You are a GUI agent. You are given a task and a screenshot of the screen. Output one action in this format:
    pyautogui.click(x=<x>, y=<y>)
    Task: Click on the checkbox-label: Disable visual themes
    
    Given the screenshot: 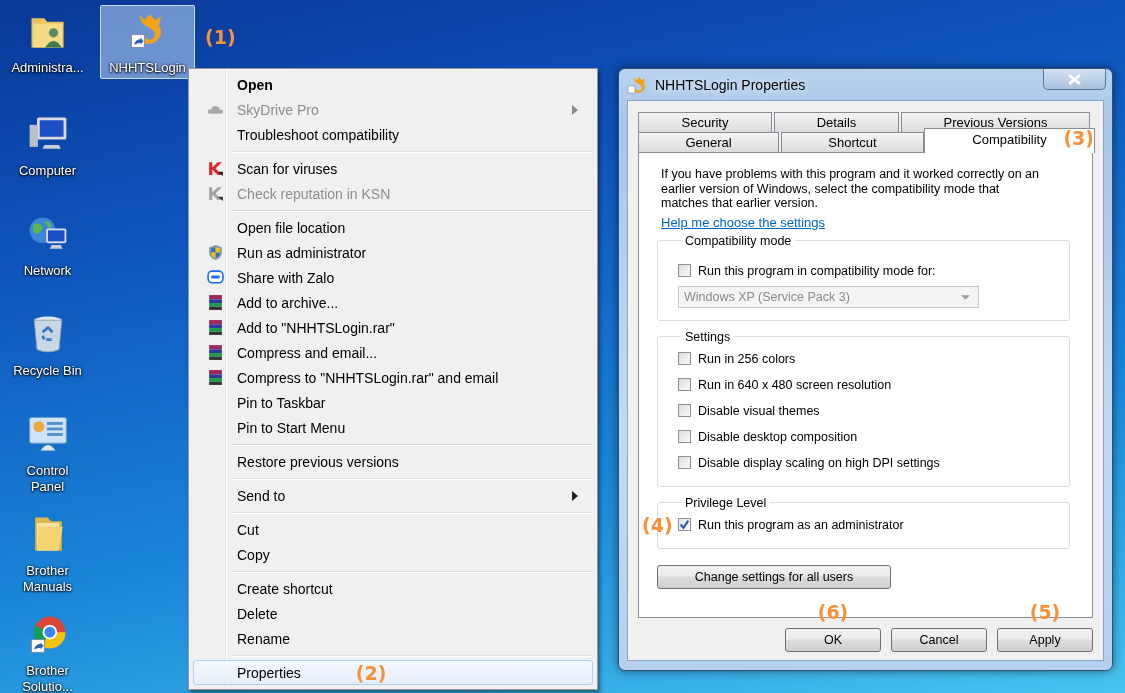 What is the action you would take?
    pyautogui.click(x=759, y=410)
    